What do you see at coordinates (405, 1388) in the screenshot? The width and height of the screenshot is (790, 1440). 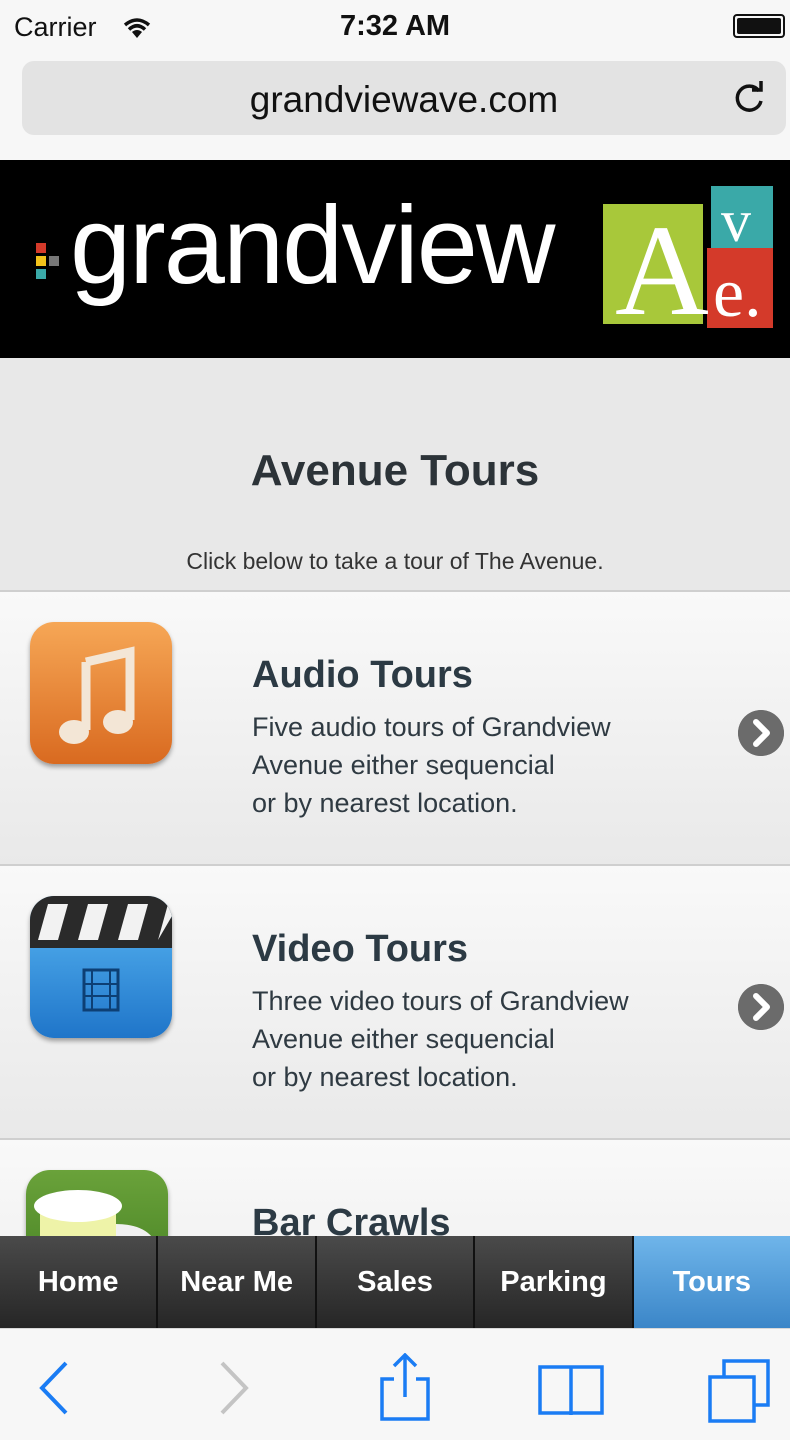 I see `share-icon` at bounding box center [405, 1388].